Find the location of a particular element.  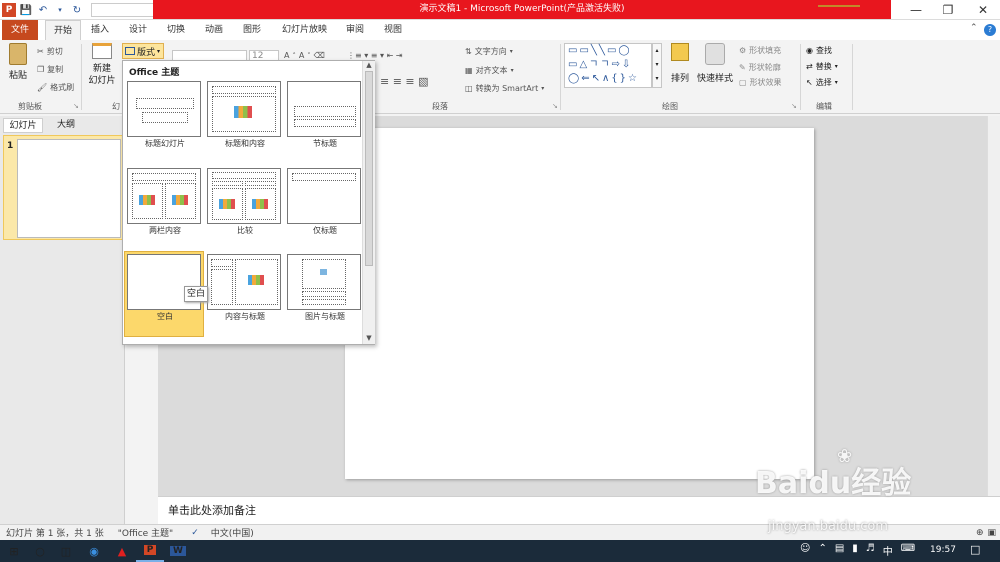

text-direction-button: ⇅ 文字方向 ▾ is located at coordinates (489, 51).